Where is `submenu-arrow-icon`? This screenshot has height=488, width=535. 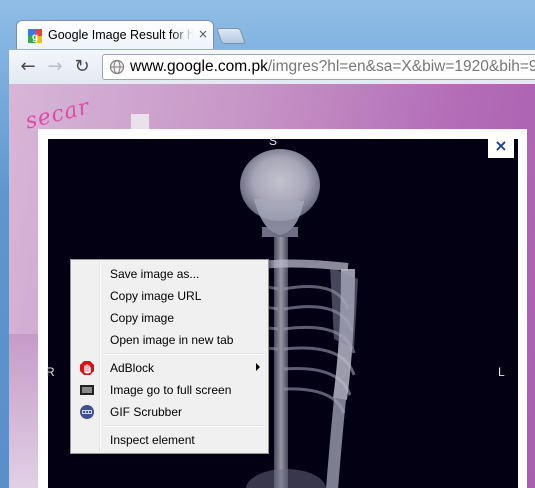 submenu-arrow-icon is located at coordinates (258, 367).